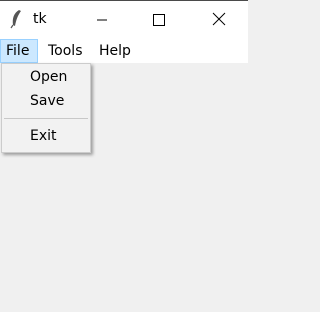 The height and width of the screenshot is (312, 320). What do you see at coordinates (47, 101) in the screenshot?
I see `menu-item-save: Save` at bounding box center [47, 101].